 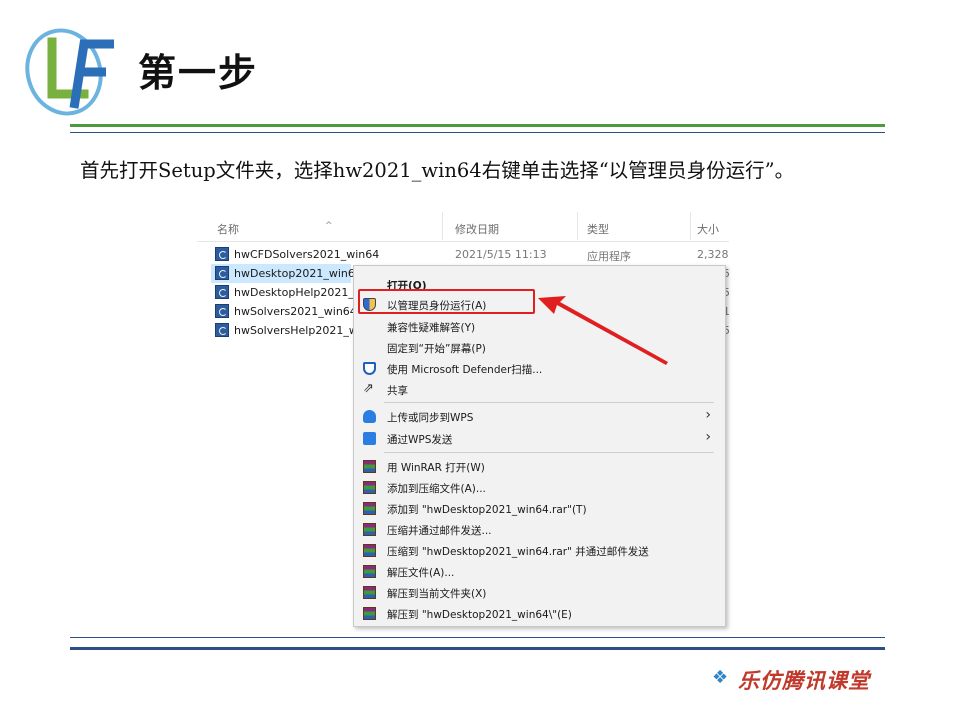 What do you see at coordinates (477, 125) in the screenshot?
I see `header-divider-green` at bounding box center [477, 125].